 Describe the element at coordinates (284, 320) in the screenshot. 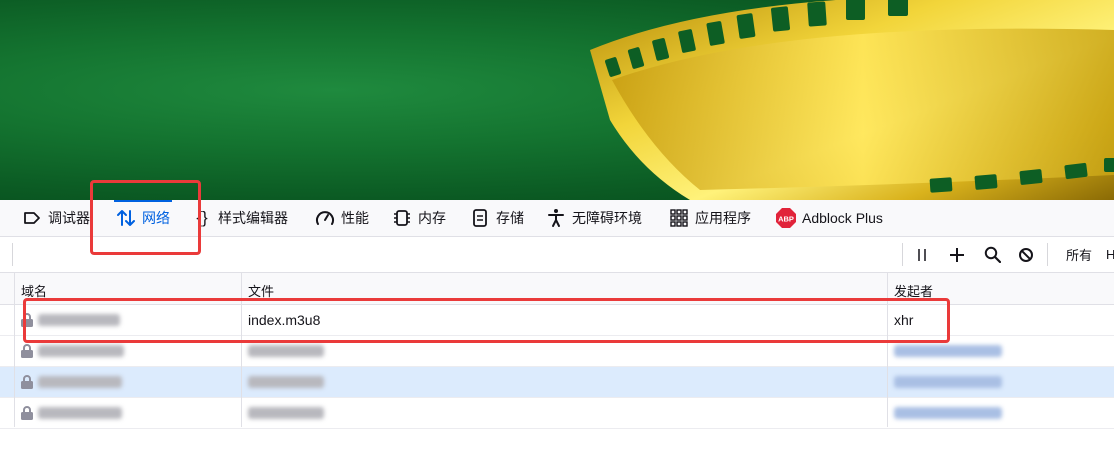

I see `file-cell: index.m3u8` at that location.